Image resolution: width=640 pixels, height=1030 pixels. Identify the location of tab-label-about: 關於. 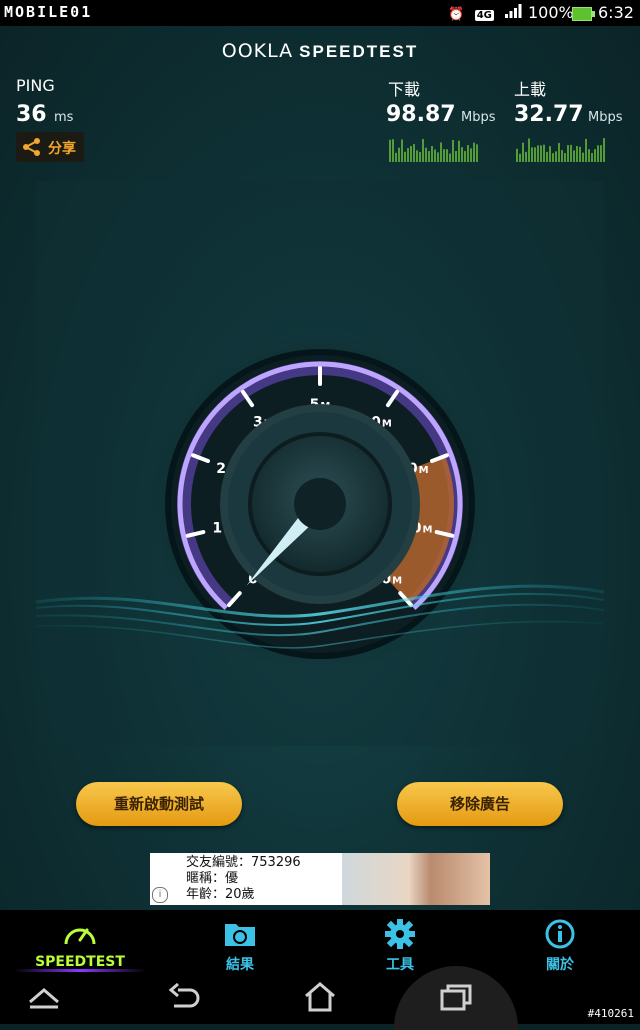
(560, 965).